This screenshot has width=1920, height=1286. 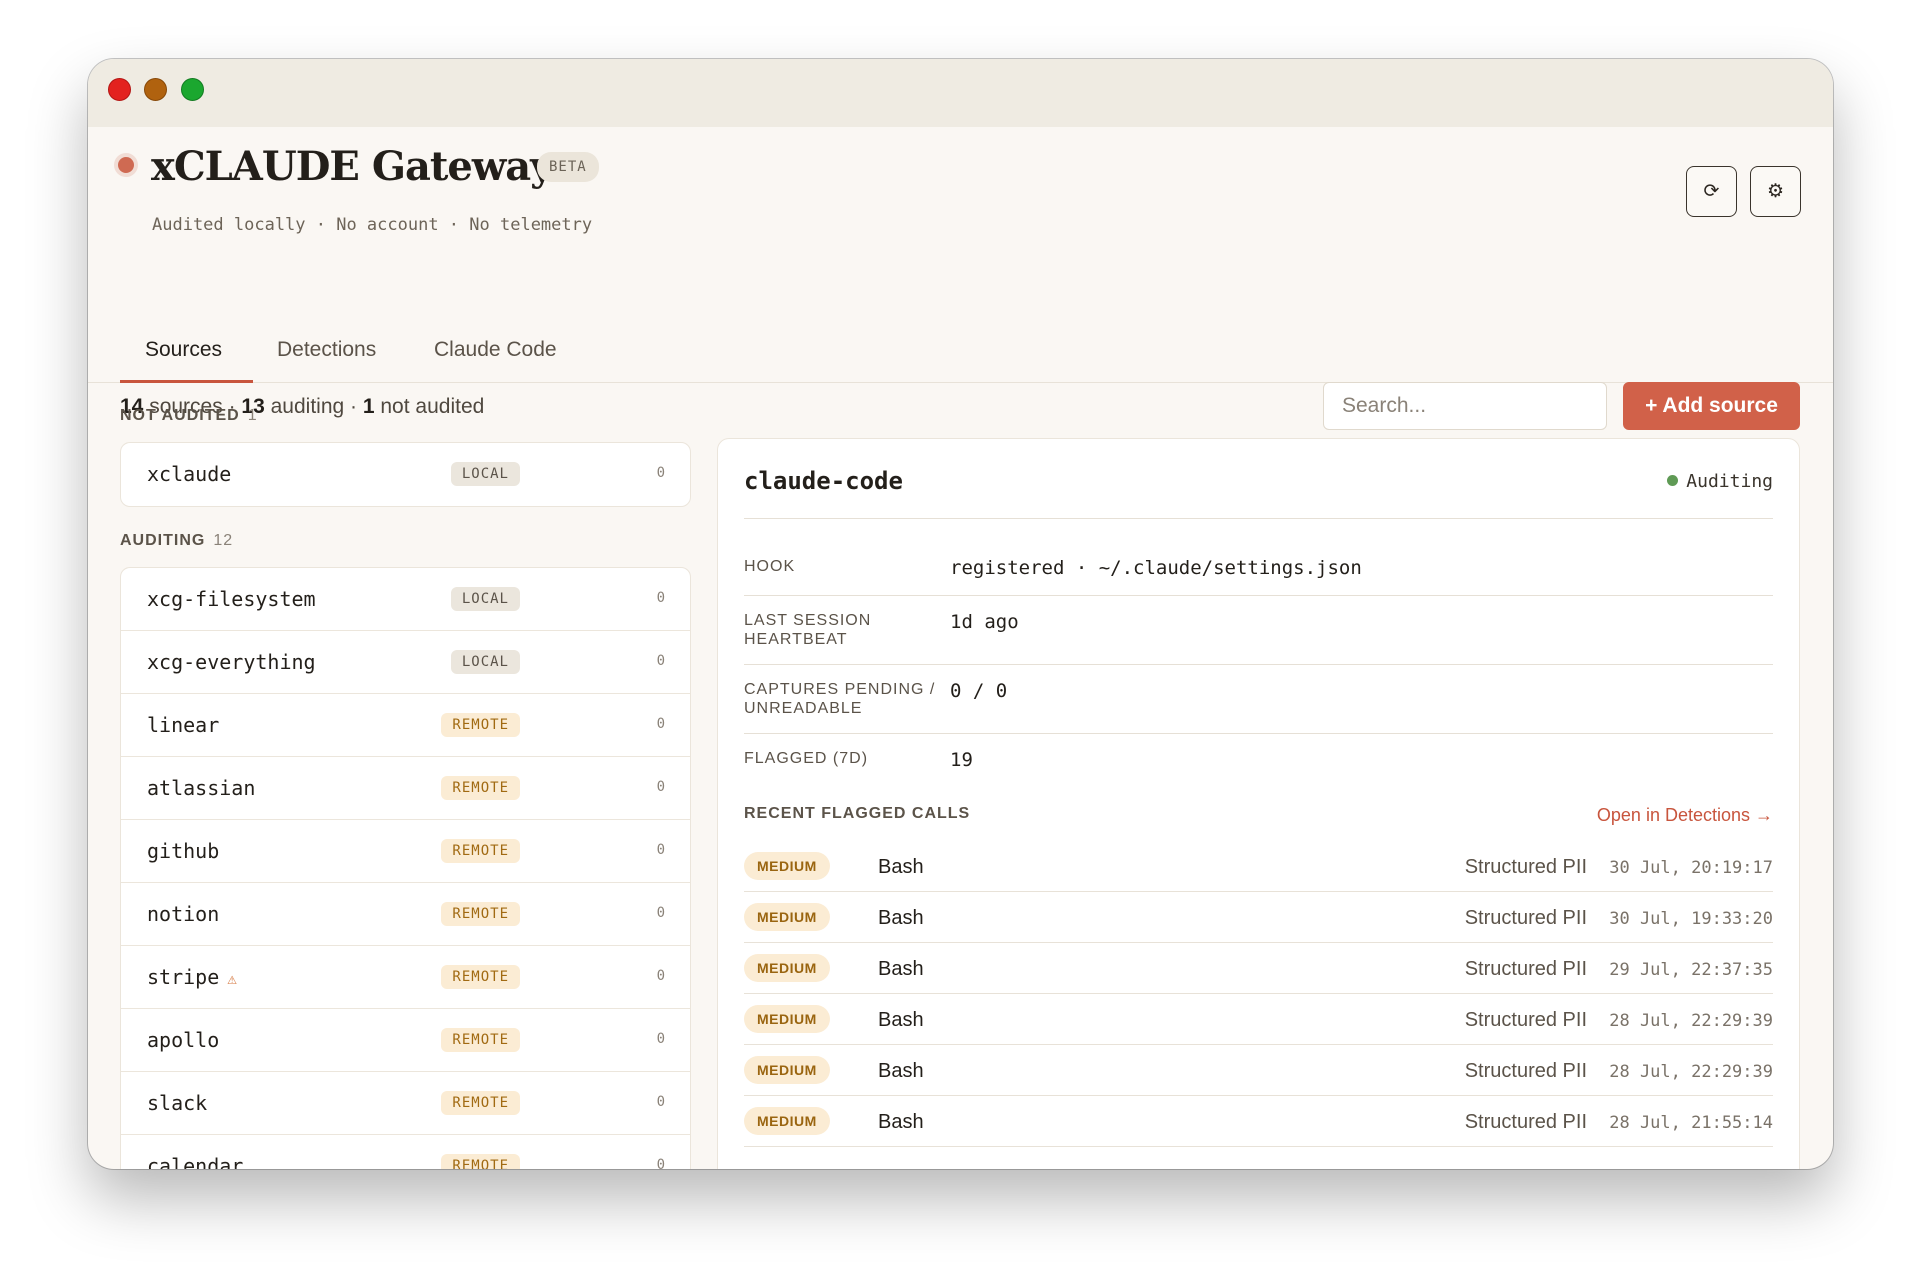 What do you see at coordinates (155, 89) in the screenshot?
I see `minimize-window-button` at bounding box center [155, 89].